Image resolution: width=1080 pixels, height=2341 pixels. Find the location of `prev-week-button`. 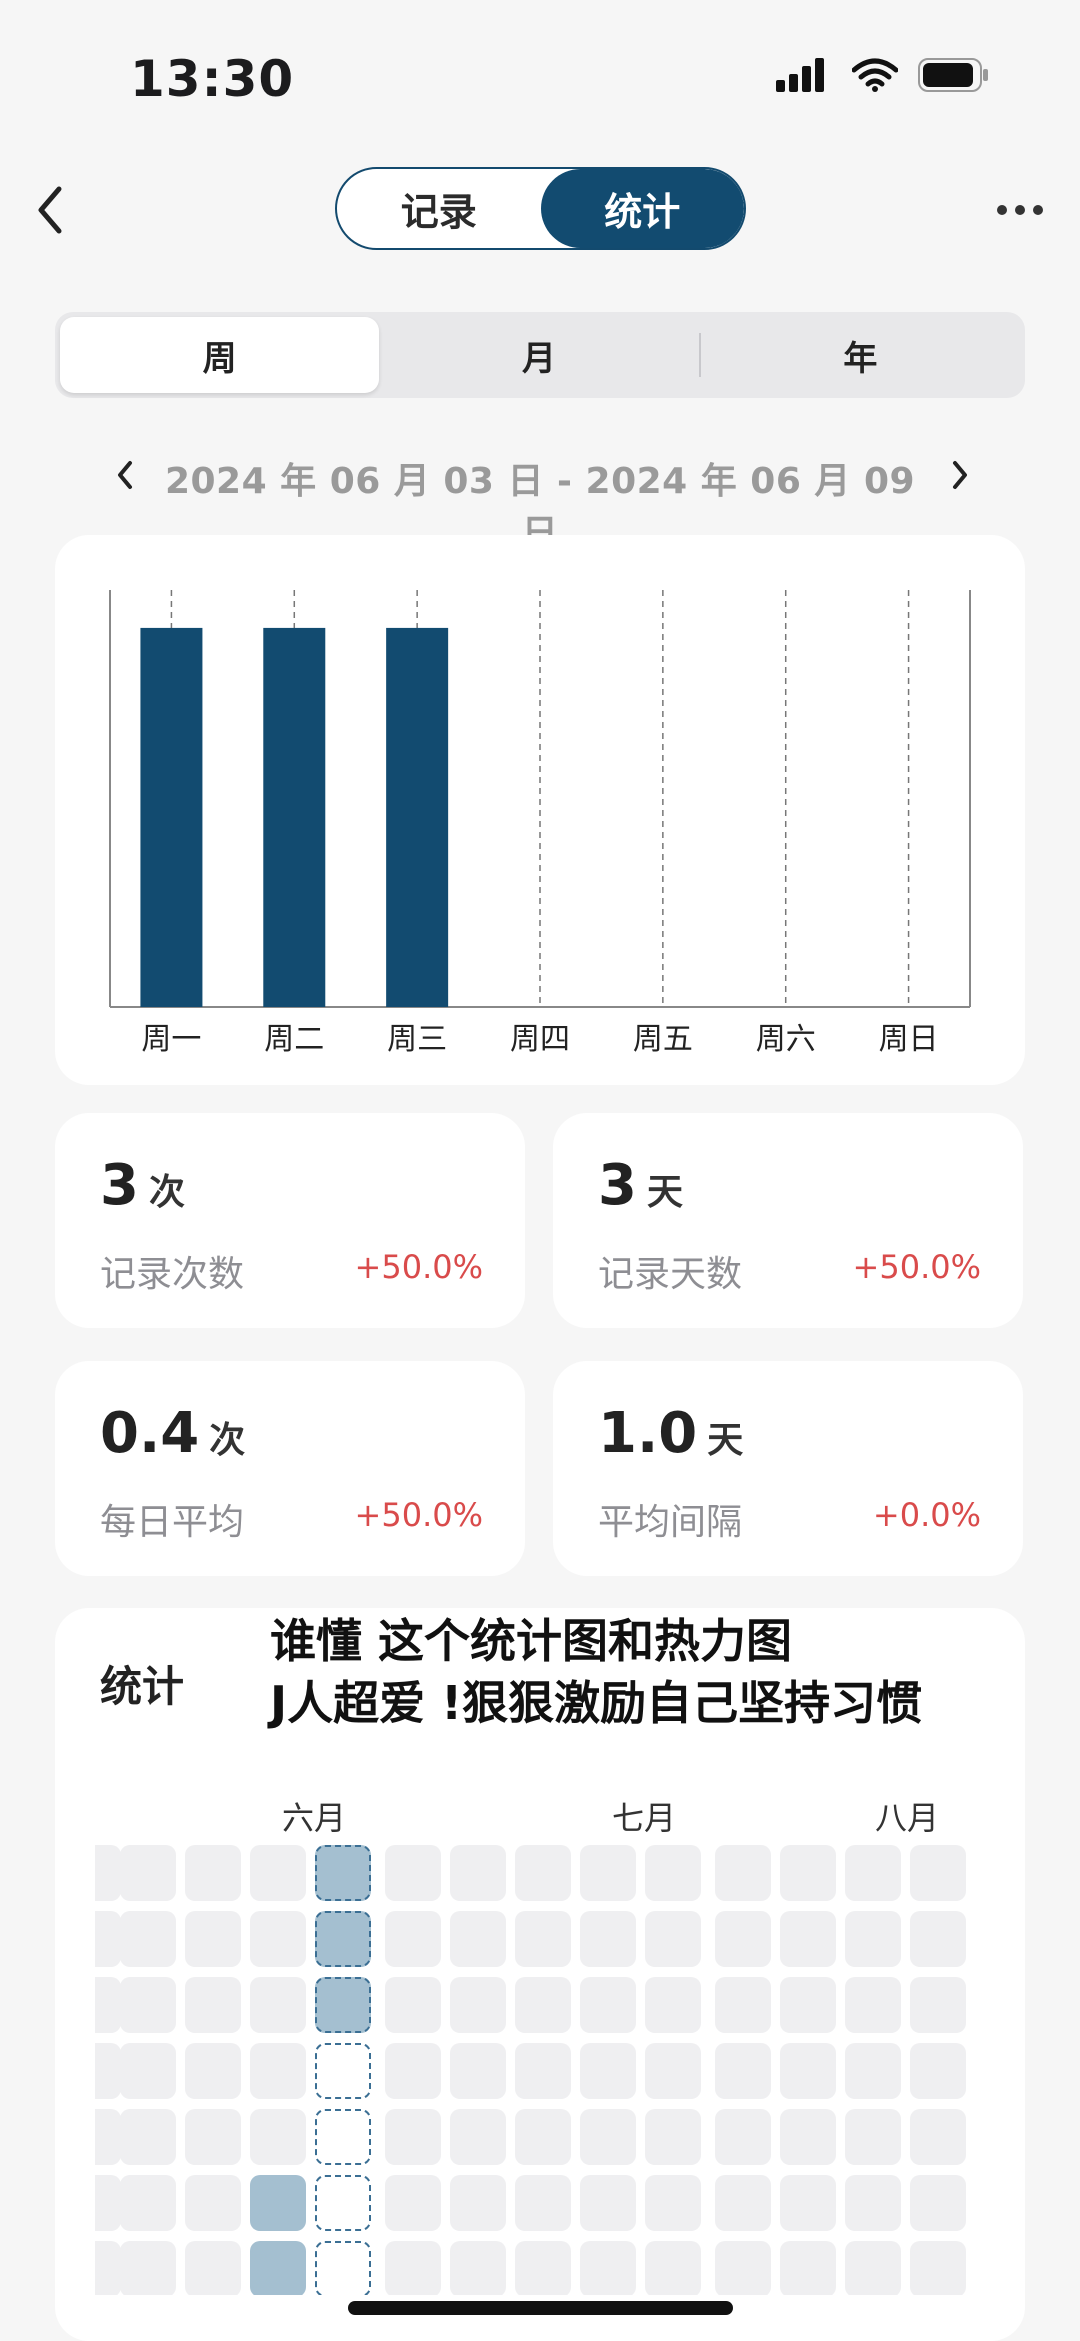

prev-week-button is located at coordinates (125, 475).